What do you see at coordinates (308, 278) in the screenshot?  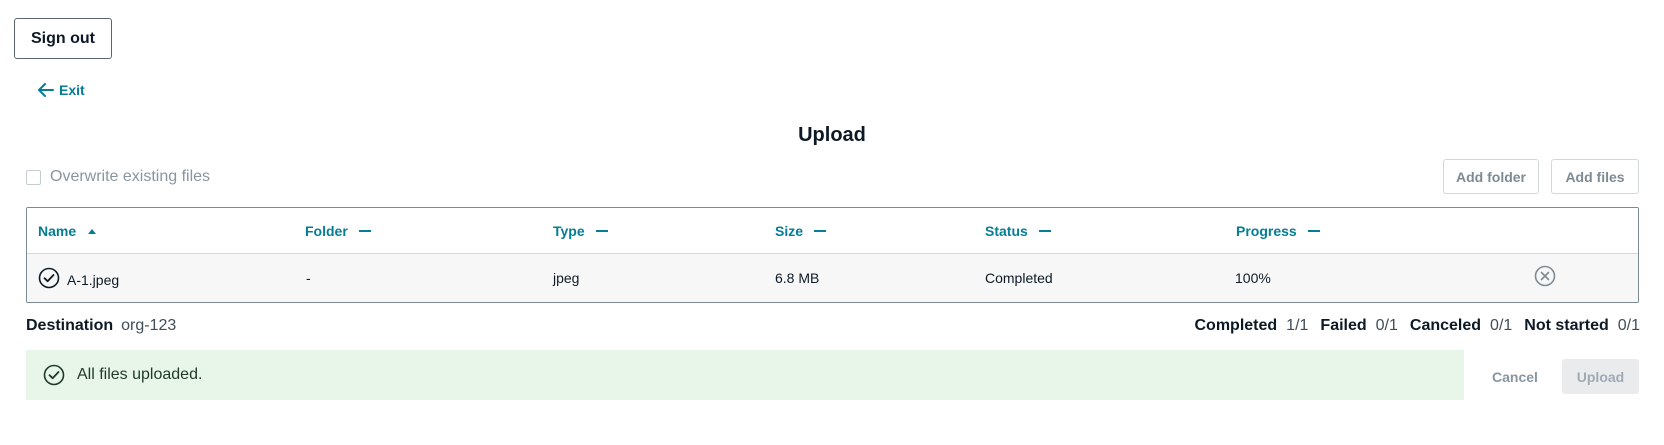 I see `folder-cell: -` at bounding box center [308, 278].